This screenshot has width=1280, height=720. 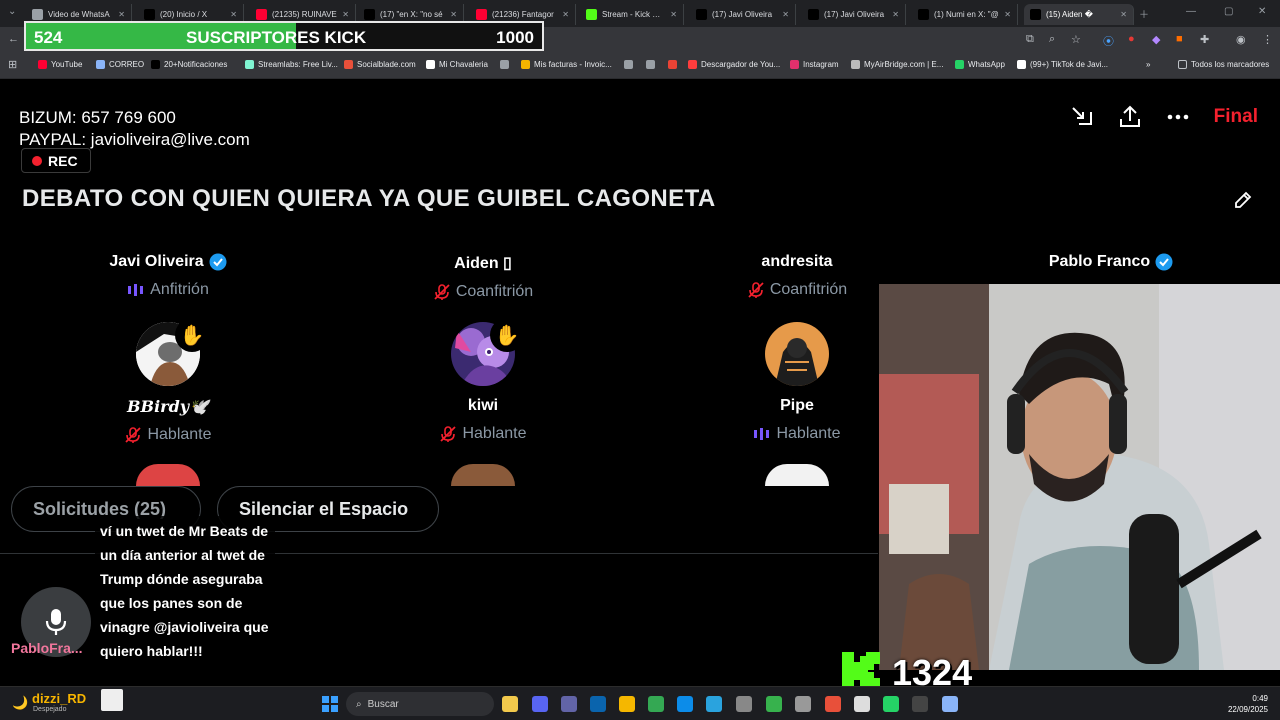 What do you see at coordinates (59, 698) in the screenshot?
I see `taskbar-username: dizzi_RD` at bounding box center [59, 698].